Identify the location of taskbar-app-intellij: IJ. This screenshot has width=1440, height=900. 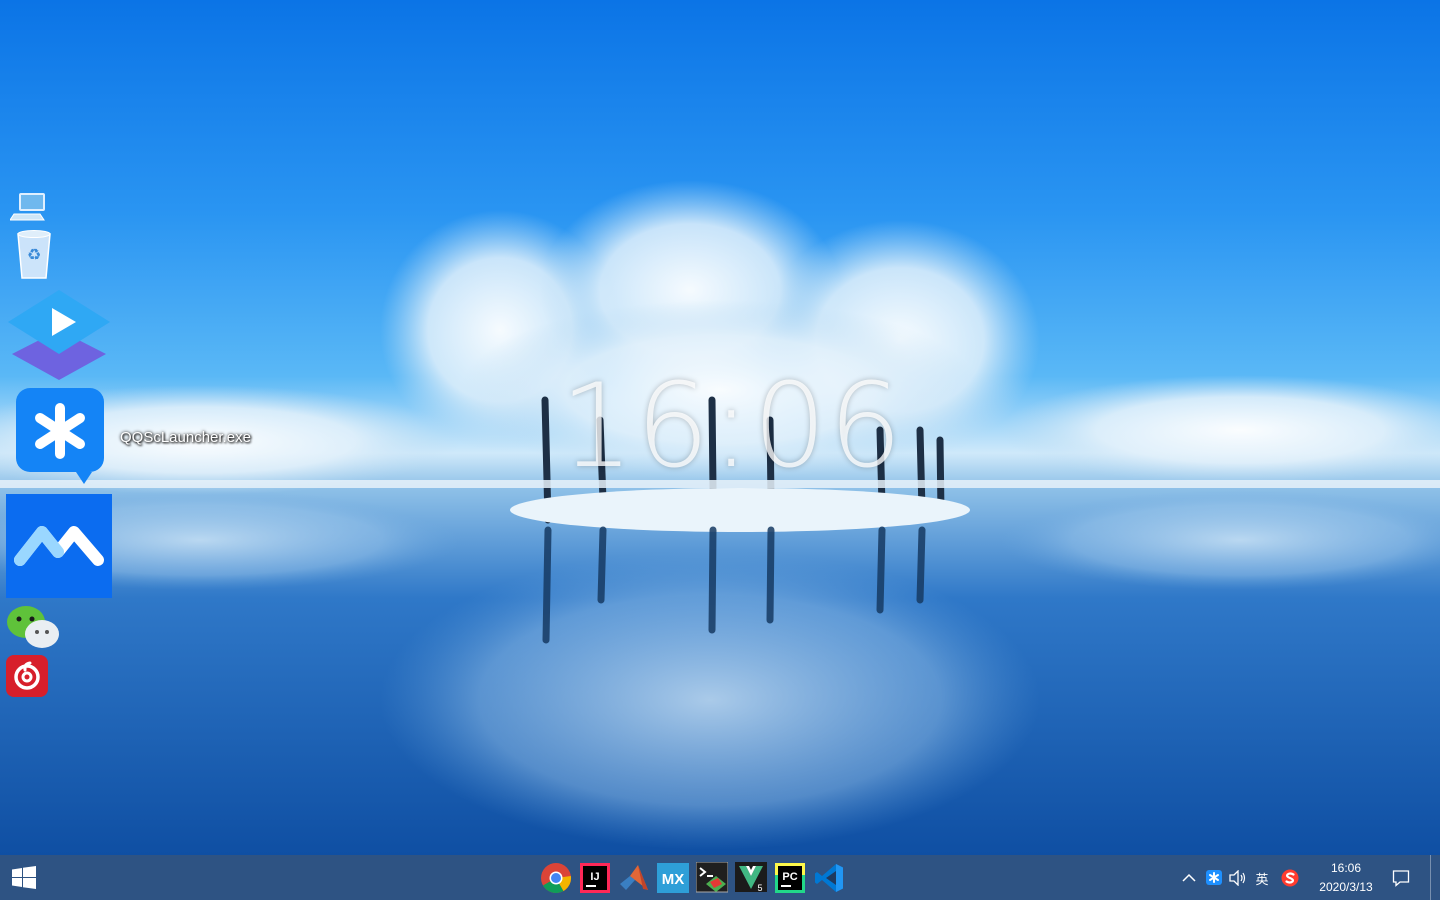
(595, 878).